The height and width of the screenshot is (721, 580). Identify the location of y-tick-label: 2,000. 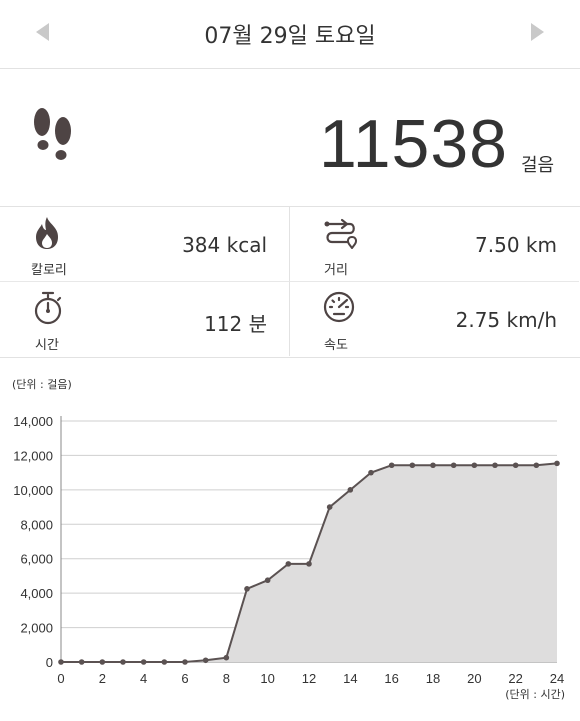
(36, 628).